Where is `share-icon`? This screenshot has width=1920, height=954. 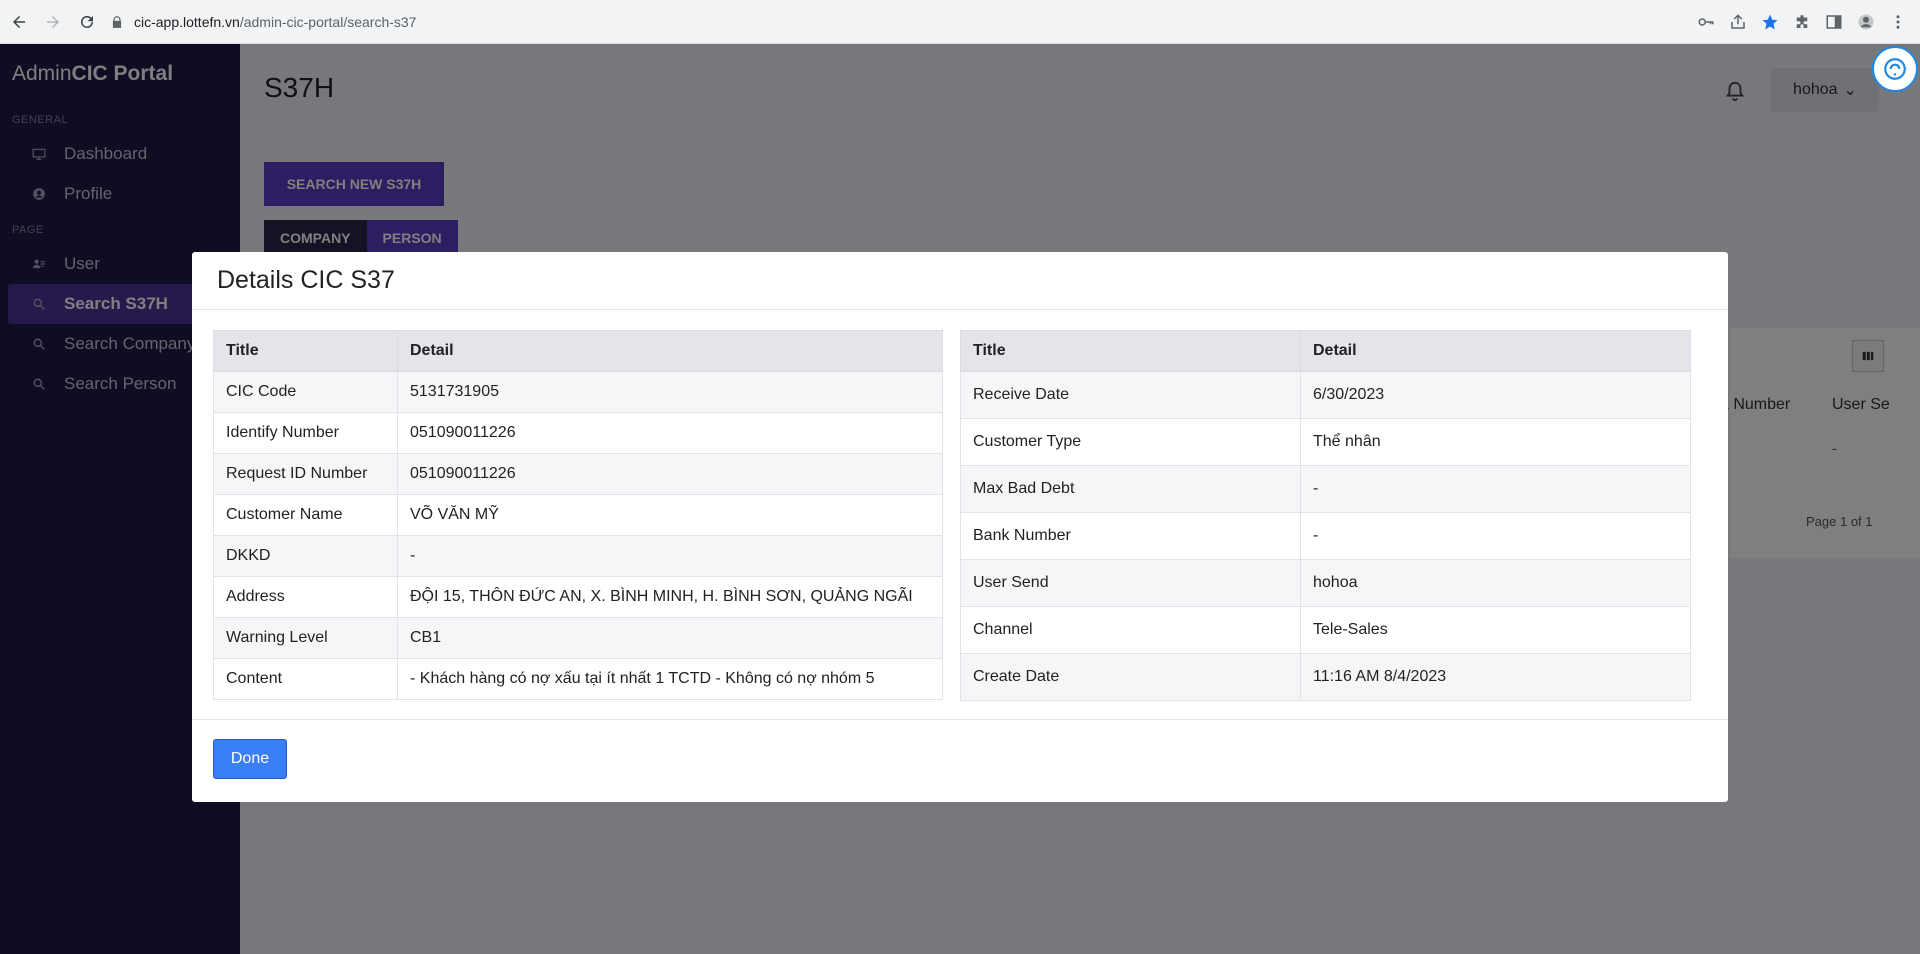
share-icon is located at coordinates (1738, 22).